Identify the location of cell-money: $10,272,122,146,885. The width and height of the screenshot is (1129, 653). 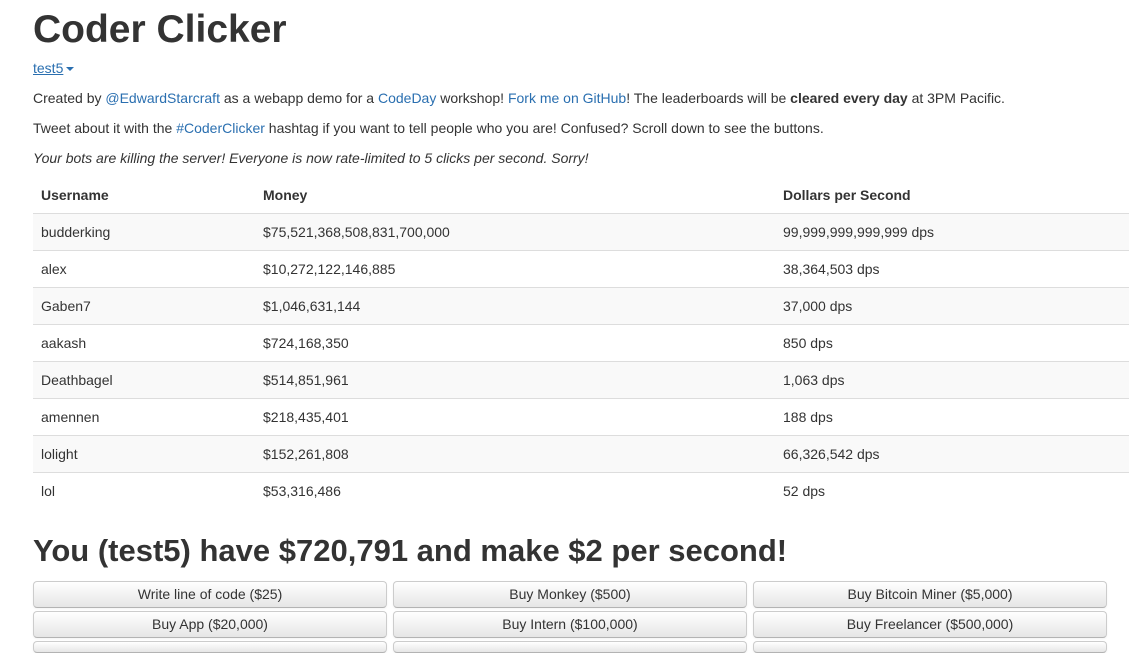
(515, 269).